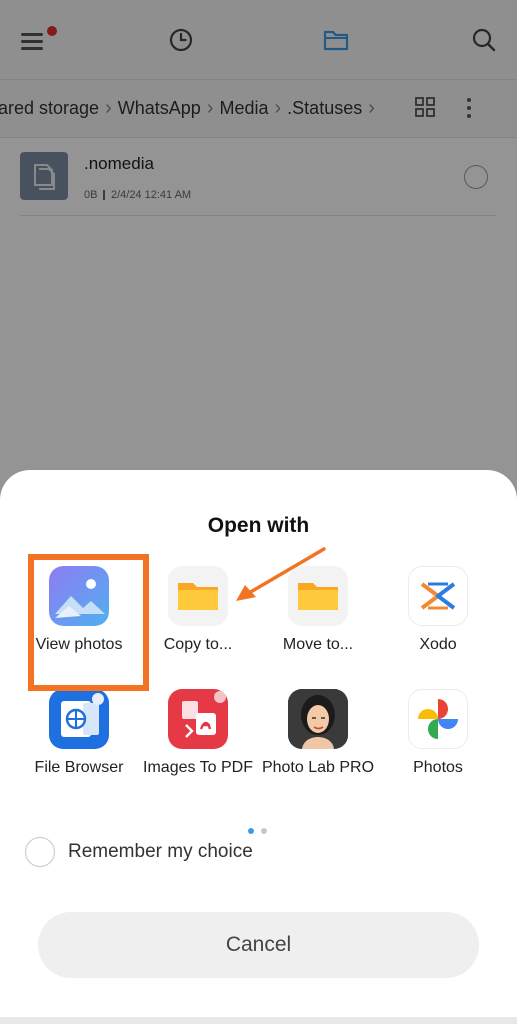  What do you see at coordinates (258, 945) in the screenshot?
I see `cancel-button: Cancel` at bounding box center [258, 945].